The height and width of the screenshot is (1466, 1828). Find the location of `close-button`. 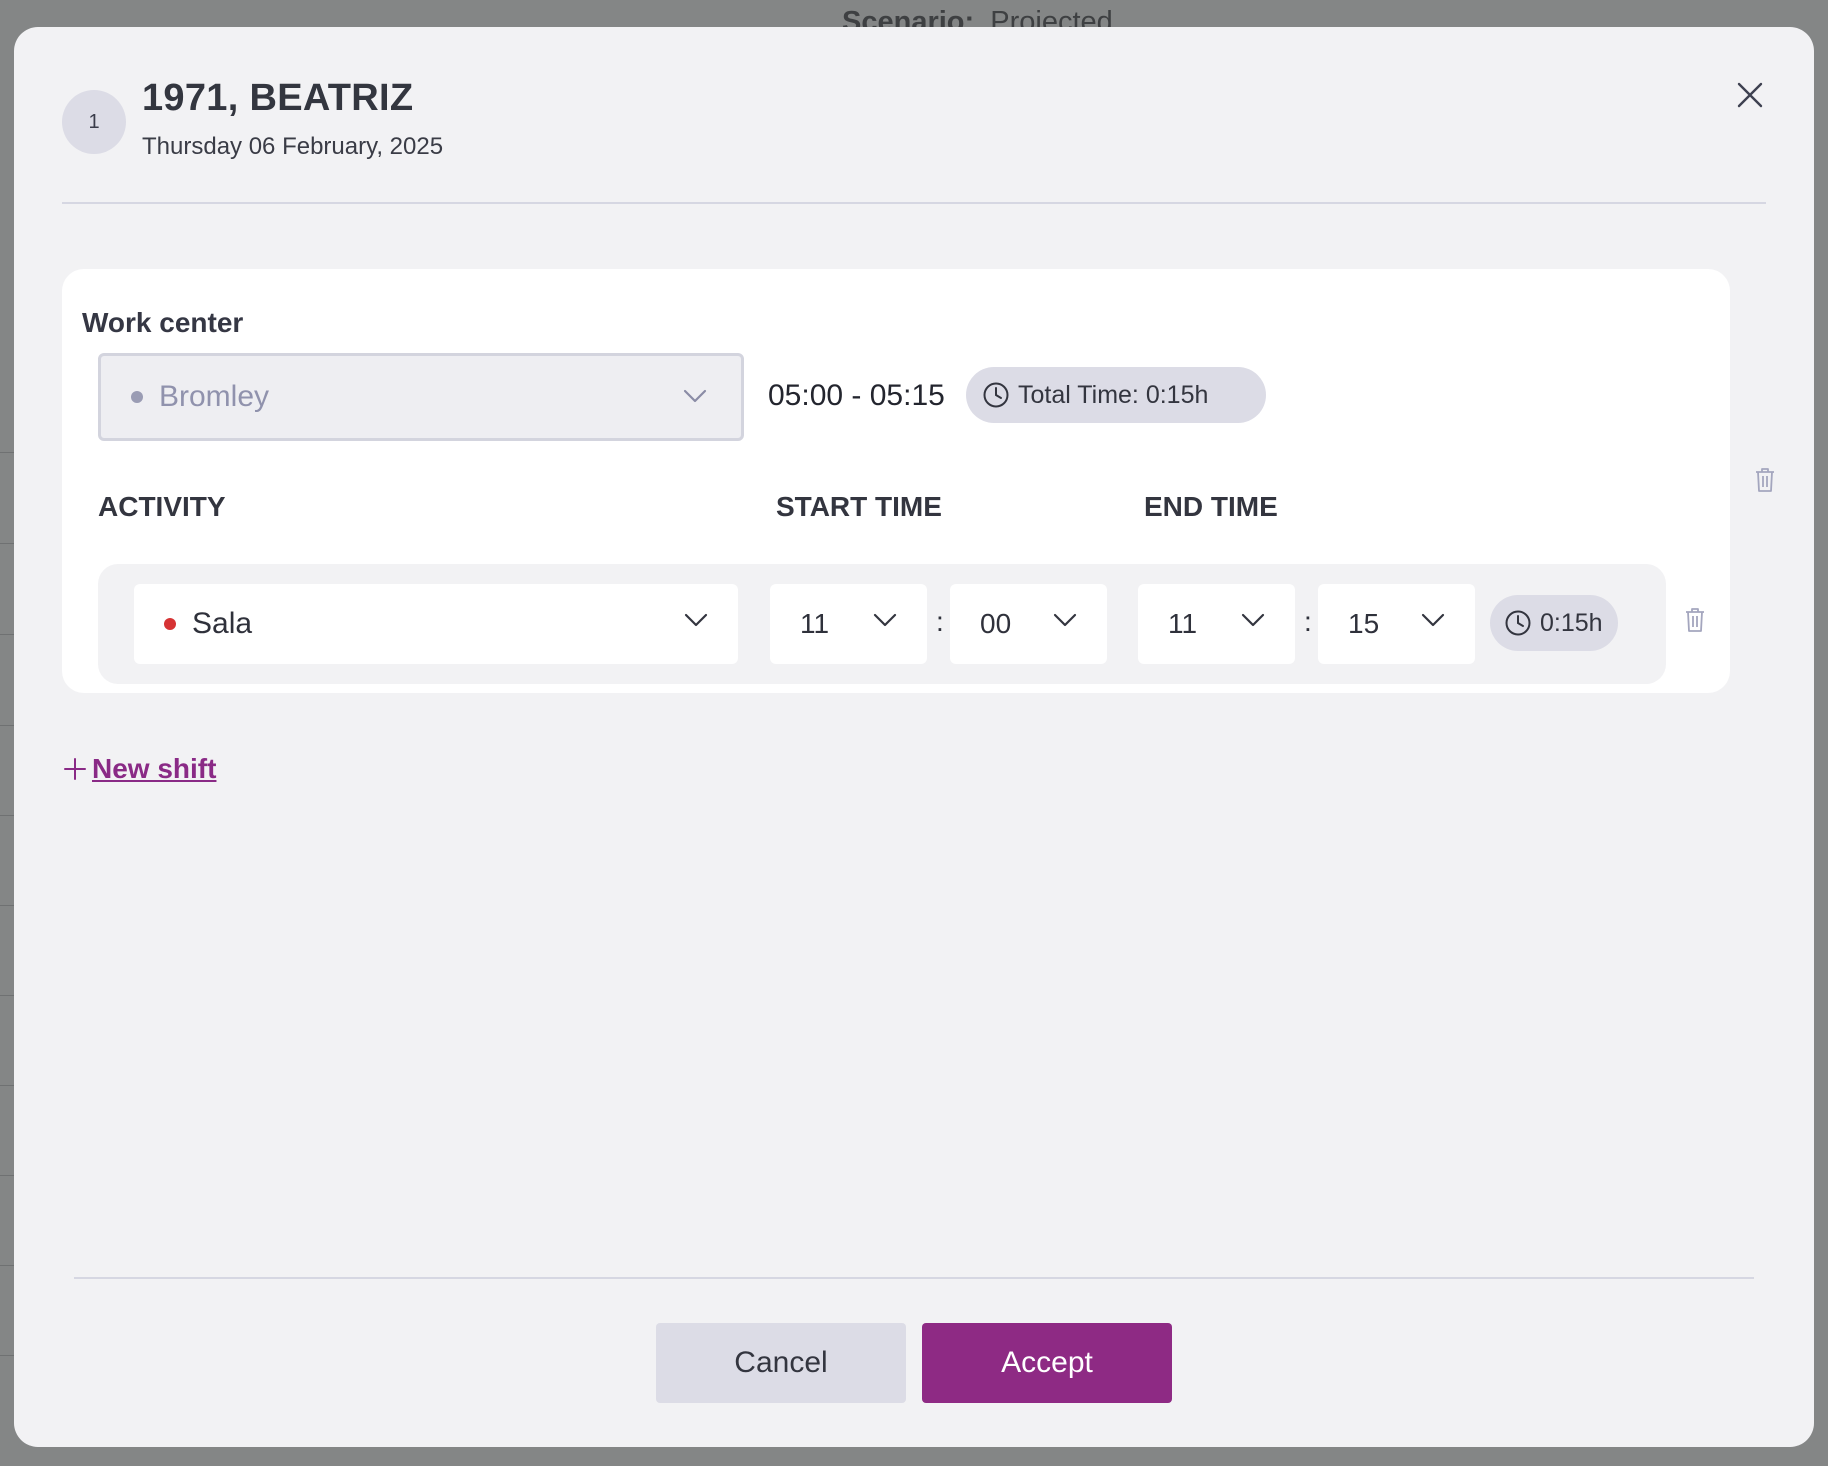

close-button is located at coordinates (1750, 95).